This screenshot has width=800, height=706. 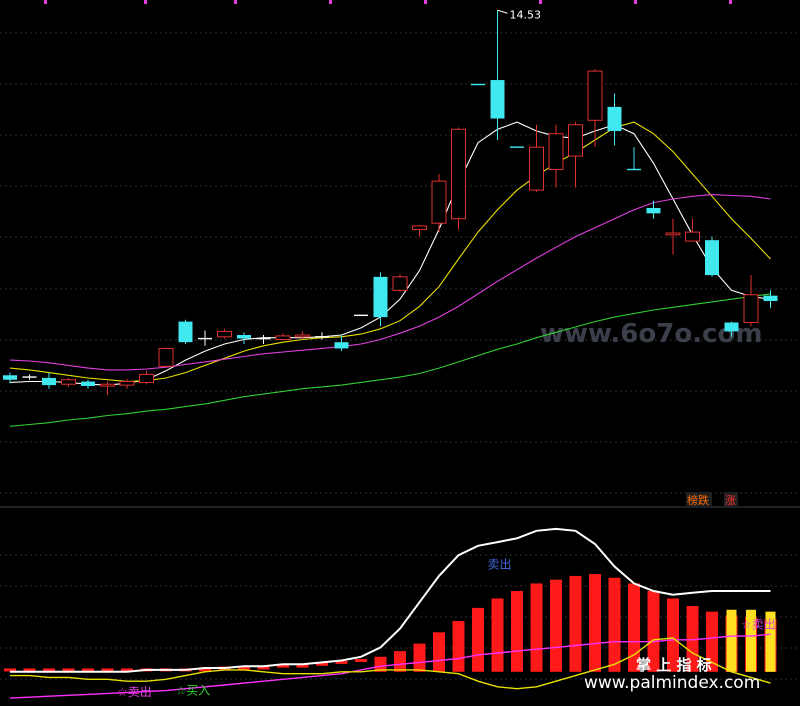 I want to click on brand-url-watermark: www.palmindex.com, so click(x=672, y=683).